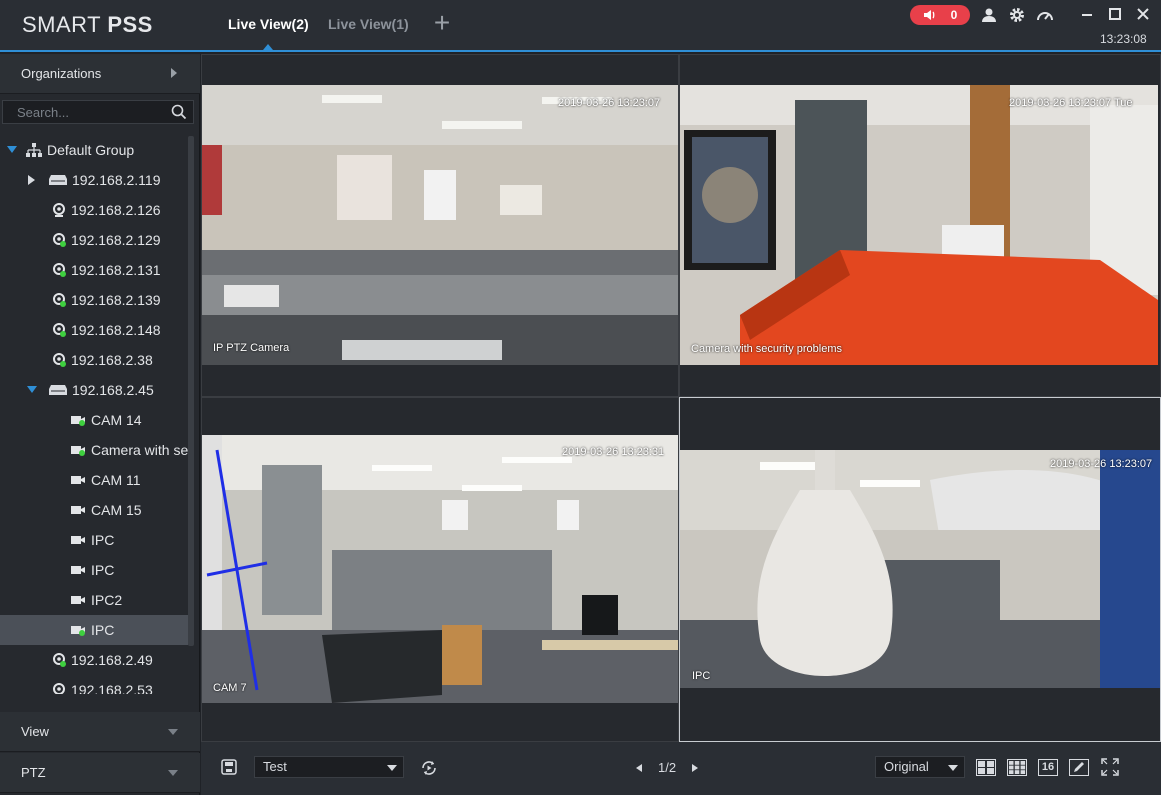 The width and height of the screenshot is (1161, 795). What do you see at coordinates (94, 240) in the screenshot?
I see `tree-item-camera: 192.168.2.129` at bounding box center [94, 240].